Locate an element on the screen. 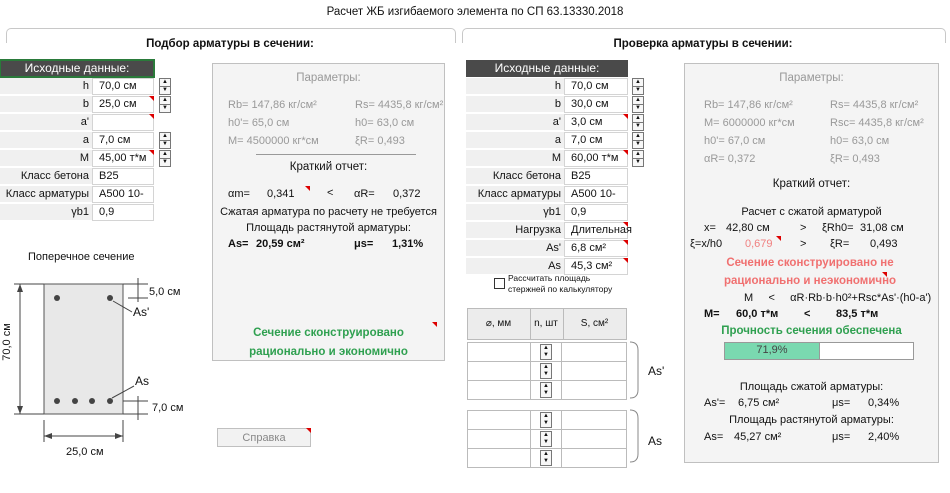 Image resolution: width=950 pixels, height=493 pixels. left-param-h0p: h0'= 65,0 см is located at coordinates (259, 123).